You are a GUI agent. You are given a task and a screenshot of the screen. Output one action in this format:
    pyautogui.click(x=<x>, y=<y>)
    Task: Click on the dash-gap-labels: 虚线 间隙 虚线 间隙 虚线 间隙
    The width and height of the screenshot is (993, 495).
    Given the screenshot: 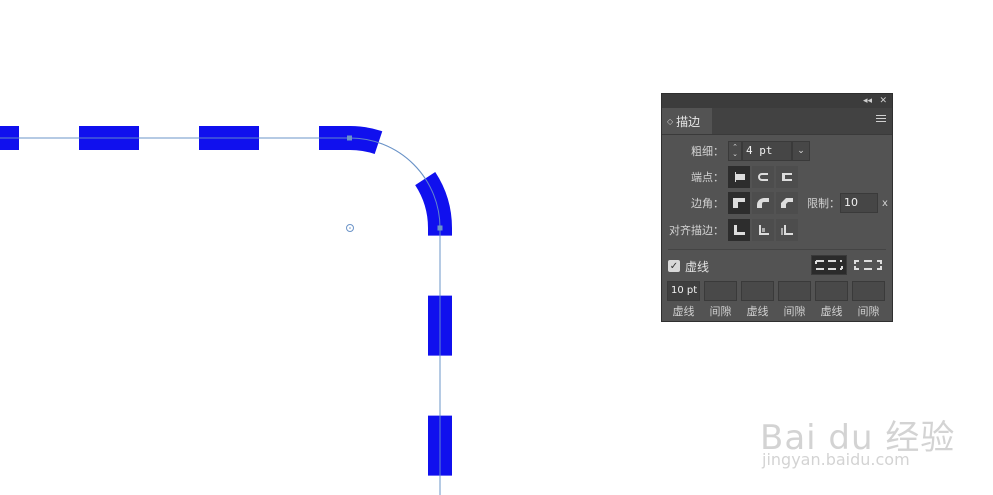 What is the action you would take?
    pyautogui.click(x=778, y=311)
    